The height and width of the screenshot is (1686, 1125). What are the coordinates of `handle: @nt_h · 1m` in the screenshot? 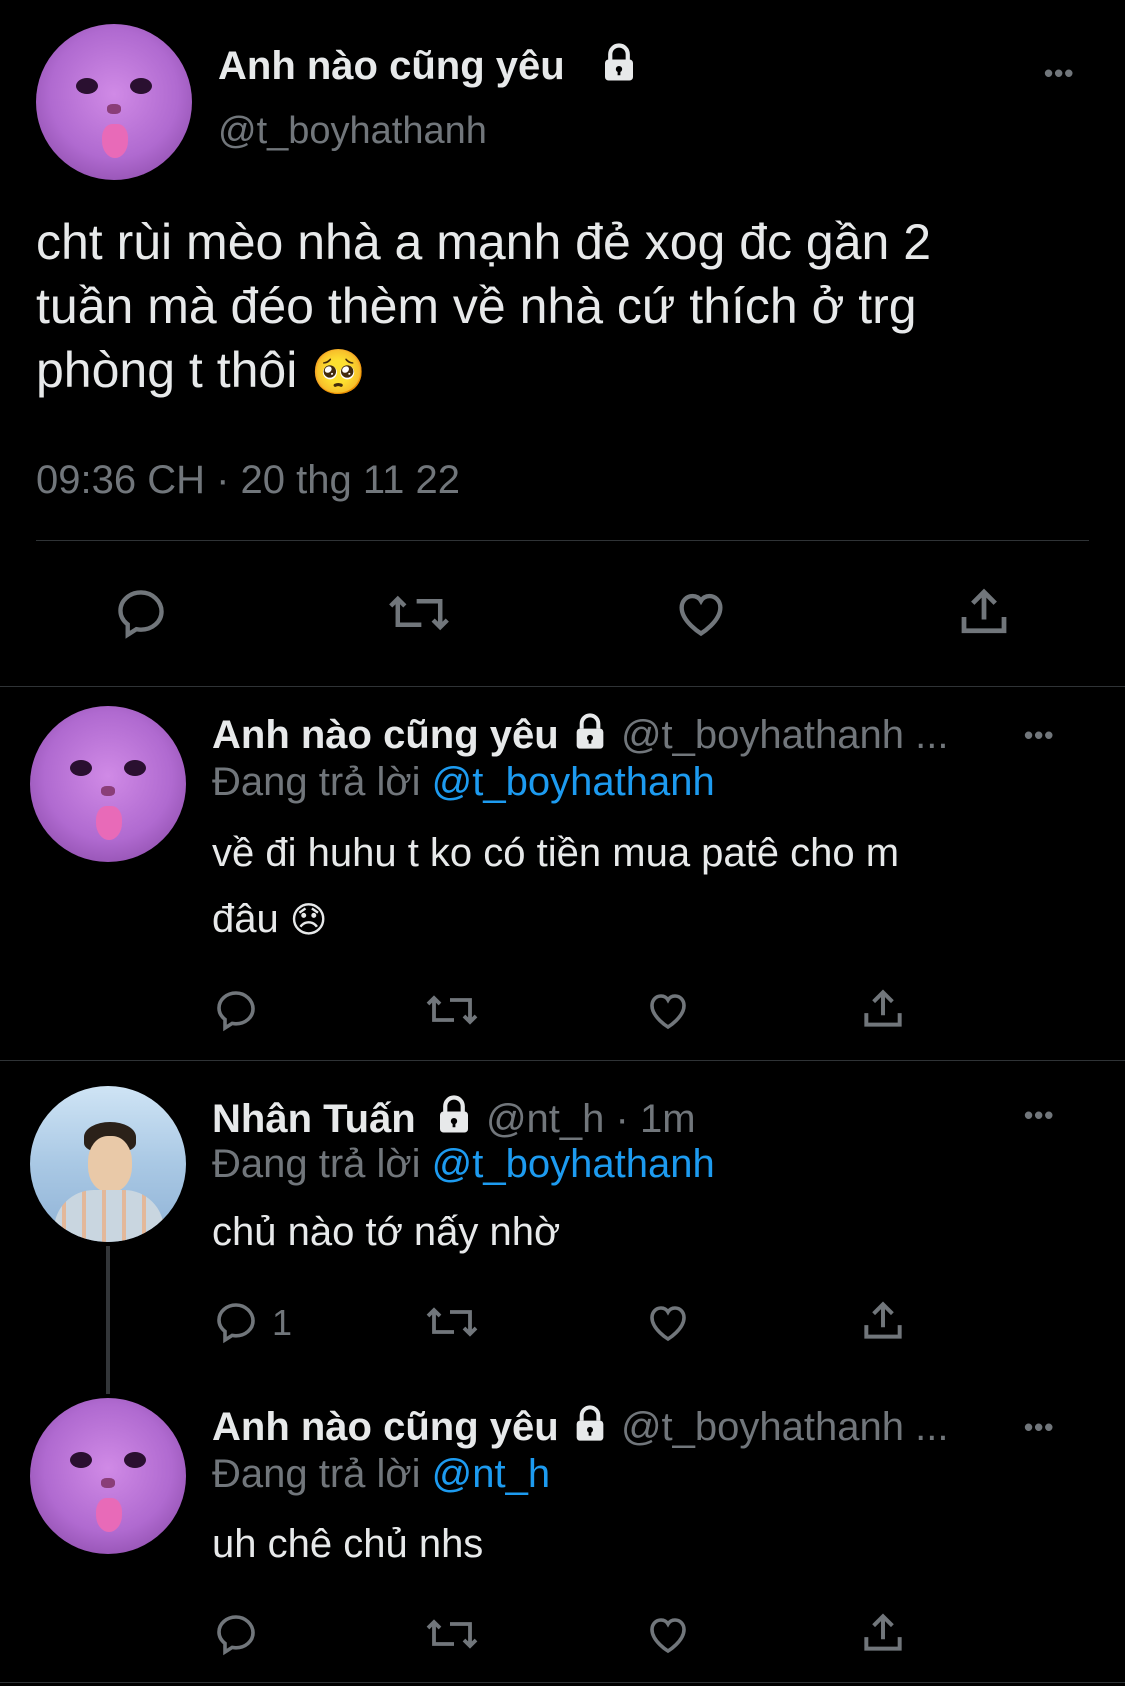 It's located at (591, 1119).